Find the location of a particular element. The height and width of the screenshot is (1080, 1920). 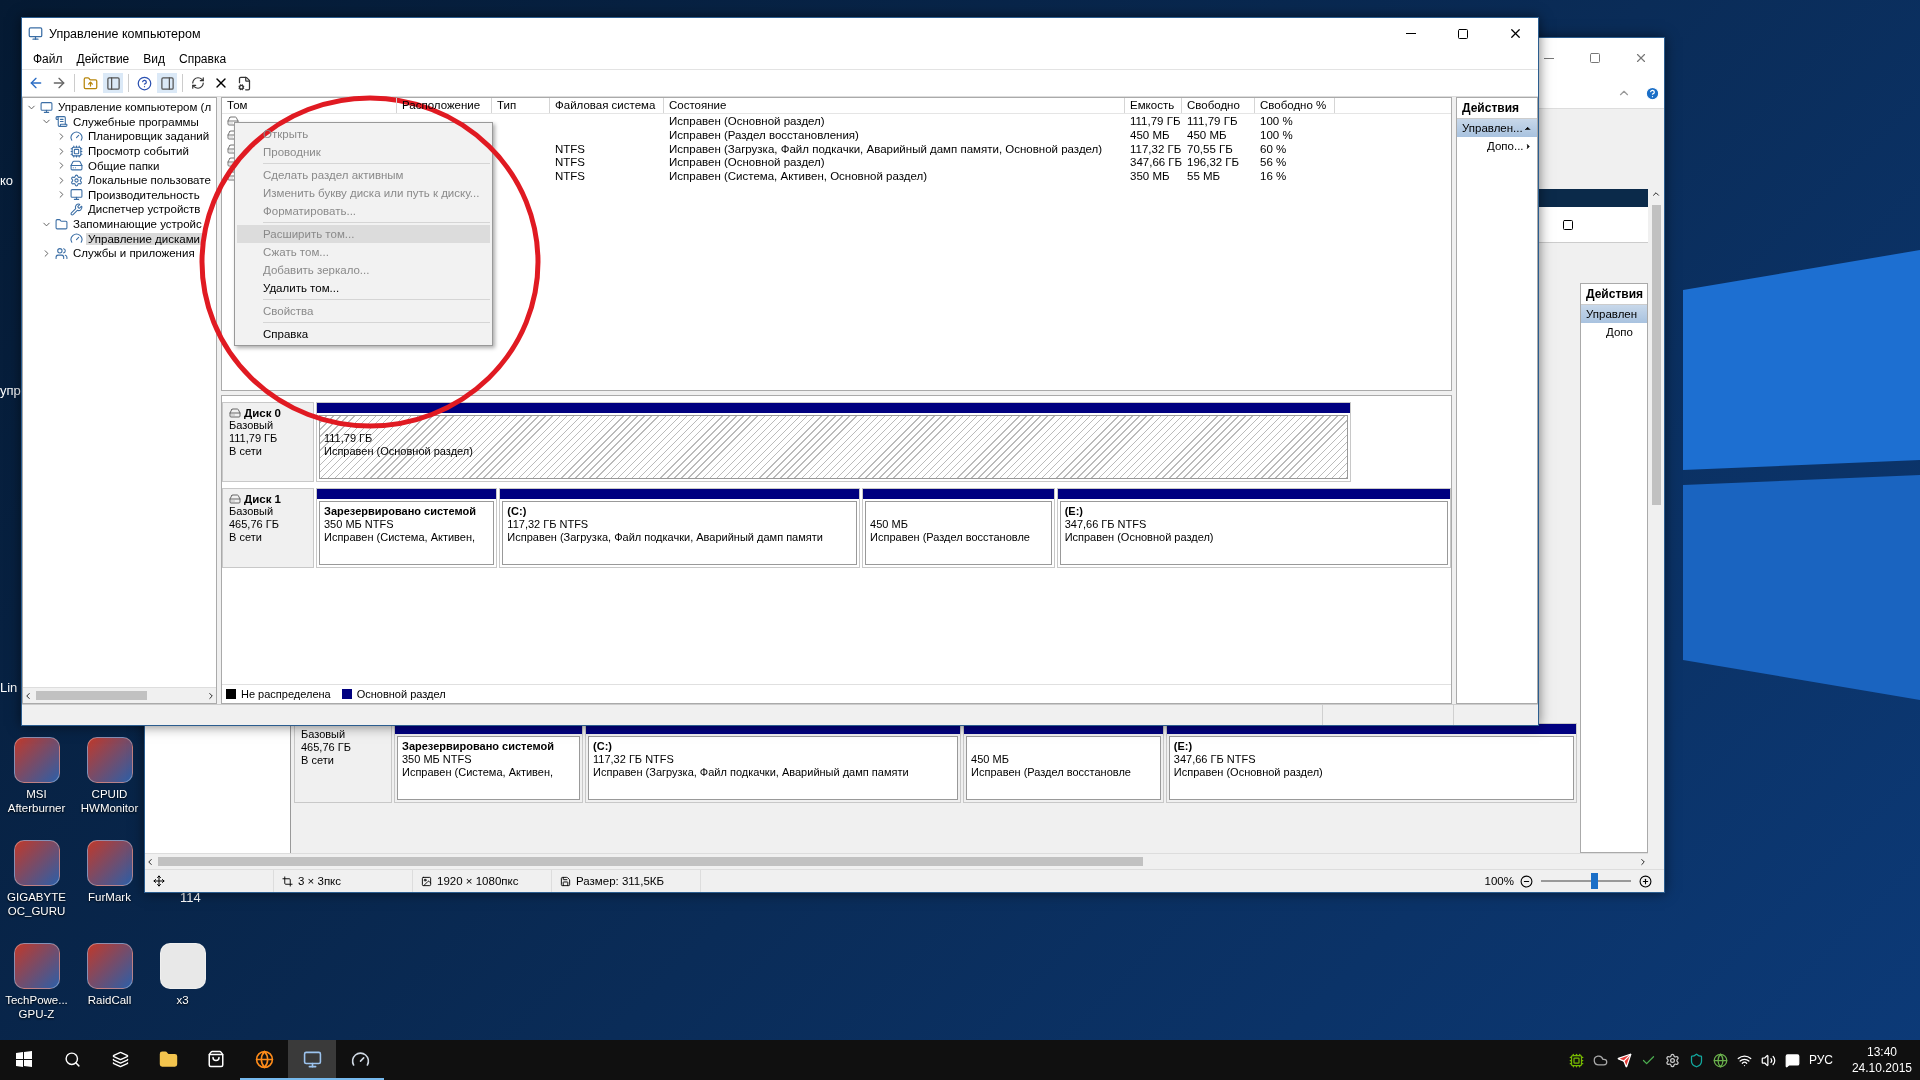

tree-item: Служебные программы is located at coordinates (136, 121).